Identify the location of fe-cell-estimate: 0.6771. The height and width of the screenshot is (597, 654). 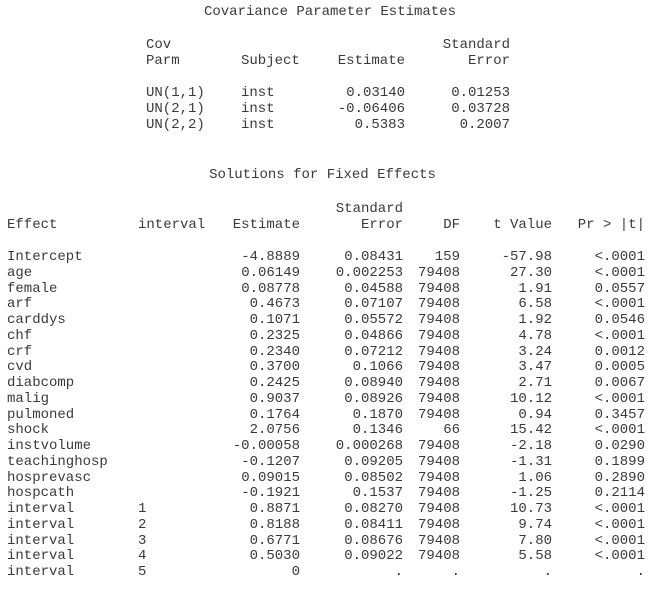
(274, 540).